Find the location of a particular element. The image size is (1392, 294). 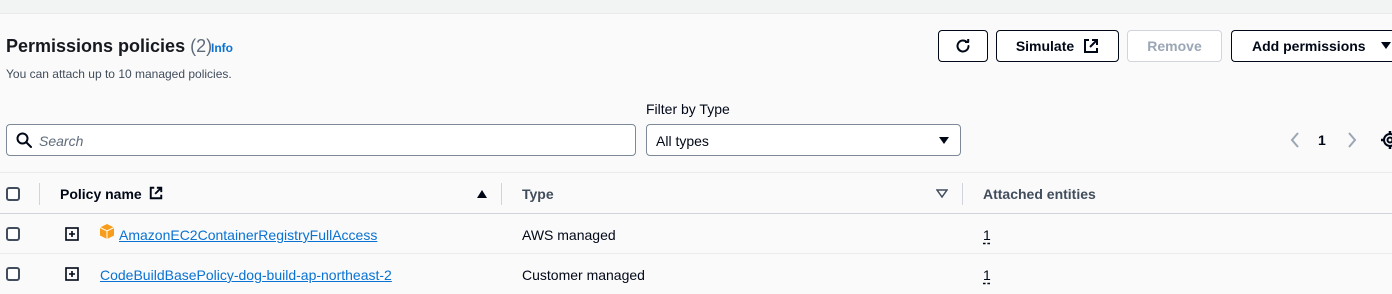

policy-link: AmazonEC2ContainerRegistryFullAccess is located at coordinates (248, 235).